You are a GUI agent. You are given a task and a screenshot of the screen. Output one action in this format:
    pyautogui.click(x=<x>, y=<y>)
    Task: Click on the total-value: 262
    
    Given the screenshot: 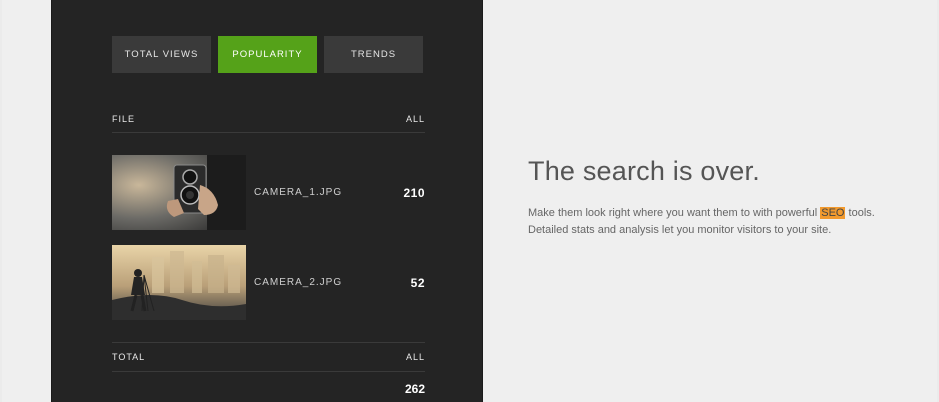 What is the action you would take?
    pyautogui.click(x=414, y=389)
    